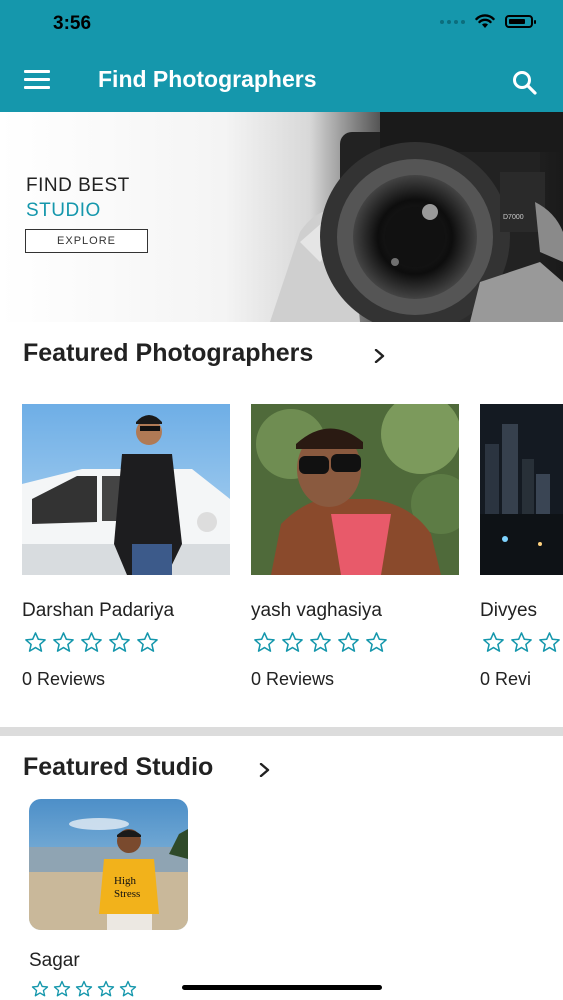  Describe the element at coordinates (316, 610) in the screenshot. I see `photographer-name: yash vaghasiya` at that location.